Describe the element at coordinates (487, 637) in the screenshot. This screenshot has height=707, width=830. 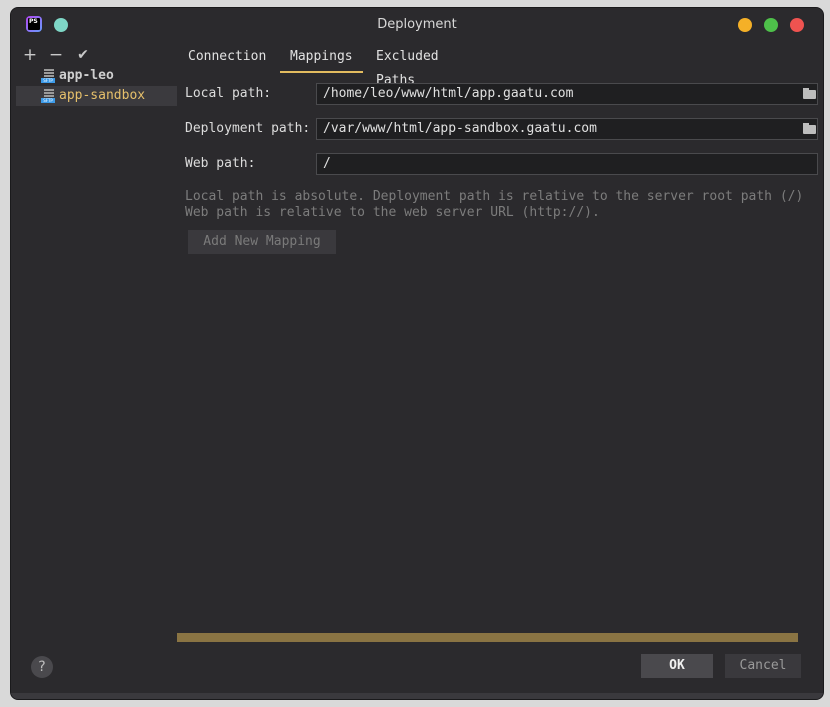
I see `progress-bar` at that location.